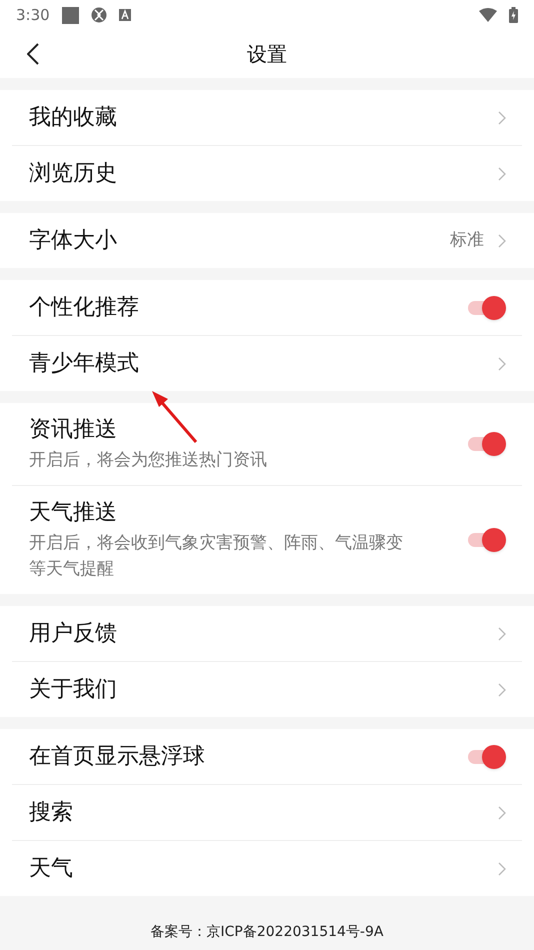  What do you see at coordinates (267, 812) in the screenshot?
I see `settings-row: 搜索` at bounding box center [267, 812].